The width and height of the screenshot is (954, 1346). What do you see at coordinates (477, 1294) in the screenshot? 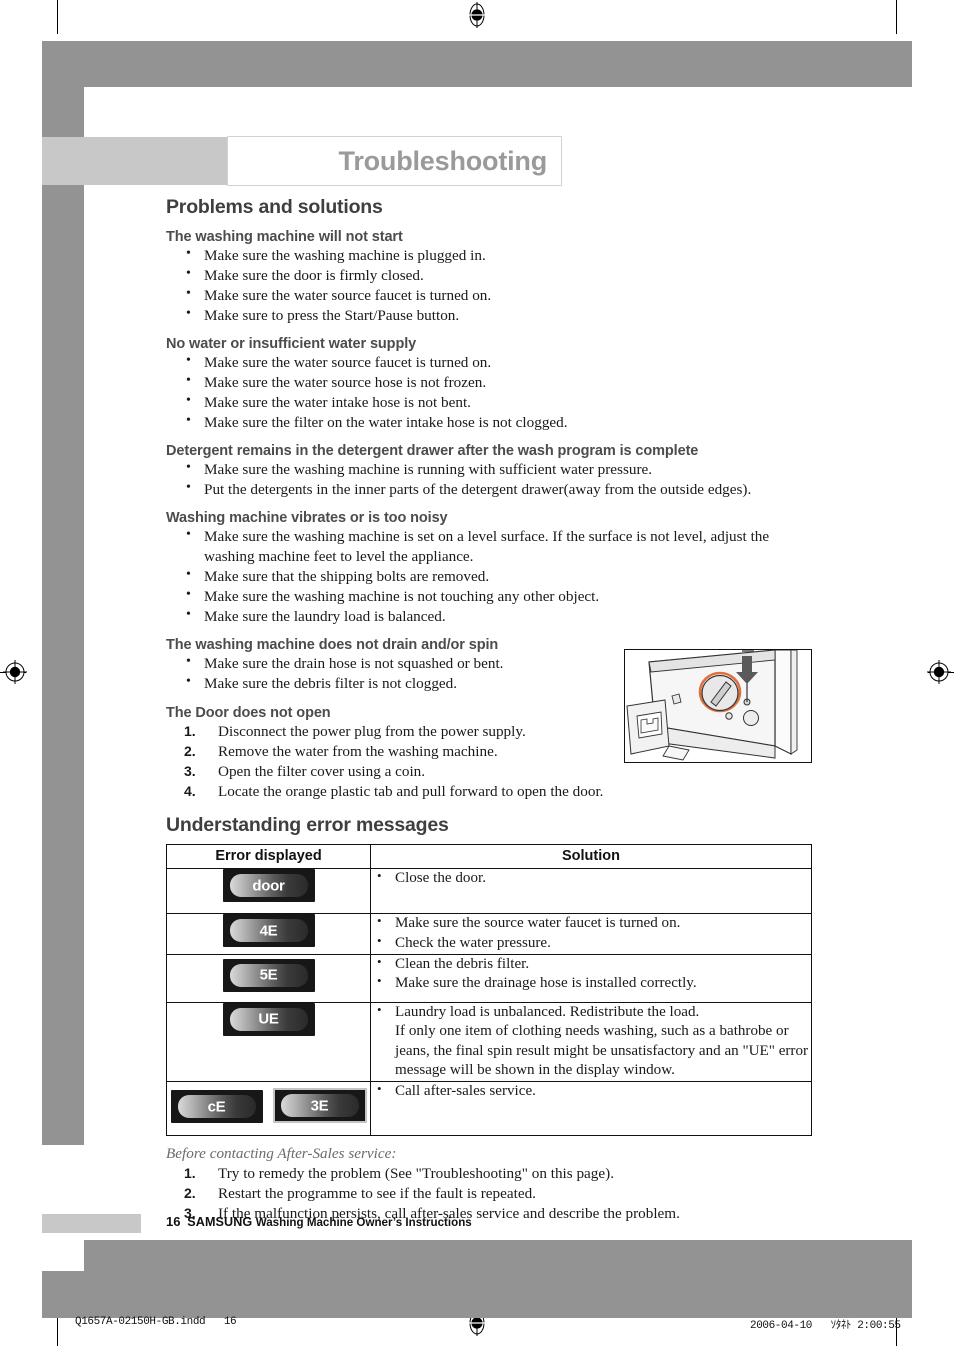
I see `page-band-bottom` at bounding box center [477, 1294].